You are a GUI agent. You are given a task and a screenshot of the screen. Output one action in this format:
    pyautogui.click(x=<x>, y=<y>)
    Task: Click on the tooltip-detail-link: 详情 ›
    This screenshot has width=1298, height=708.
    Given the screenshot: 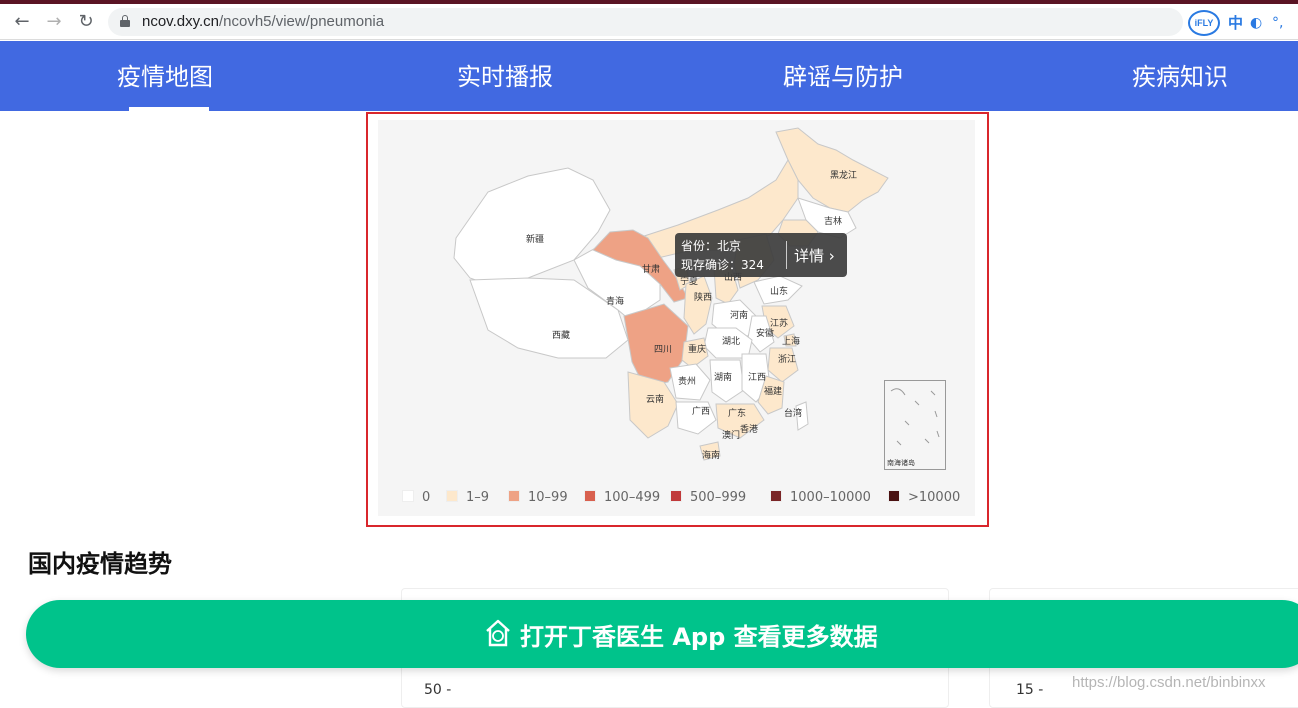 What is the action you would take?
    pyautogui.click(x=814, y=255)
    